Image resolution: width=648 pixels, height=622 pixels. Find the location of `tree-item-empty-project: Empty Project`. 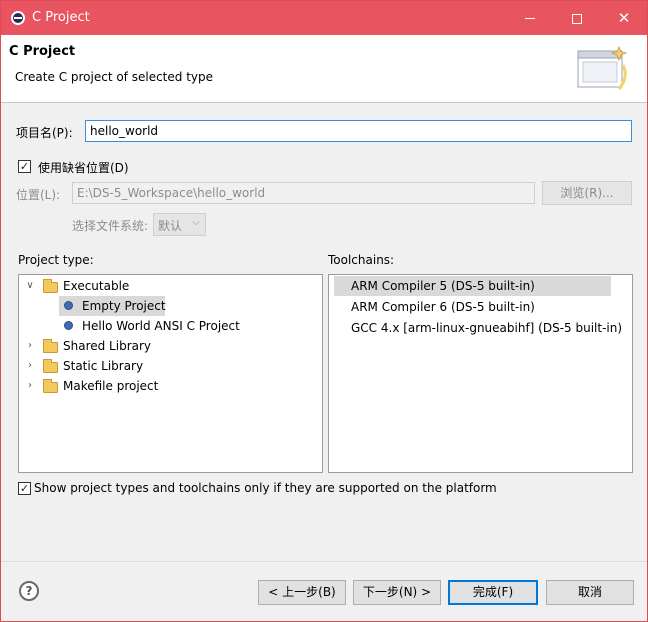

tree-item-empty-project: Empty Project is located at coordinates (112, 306).